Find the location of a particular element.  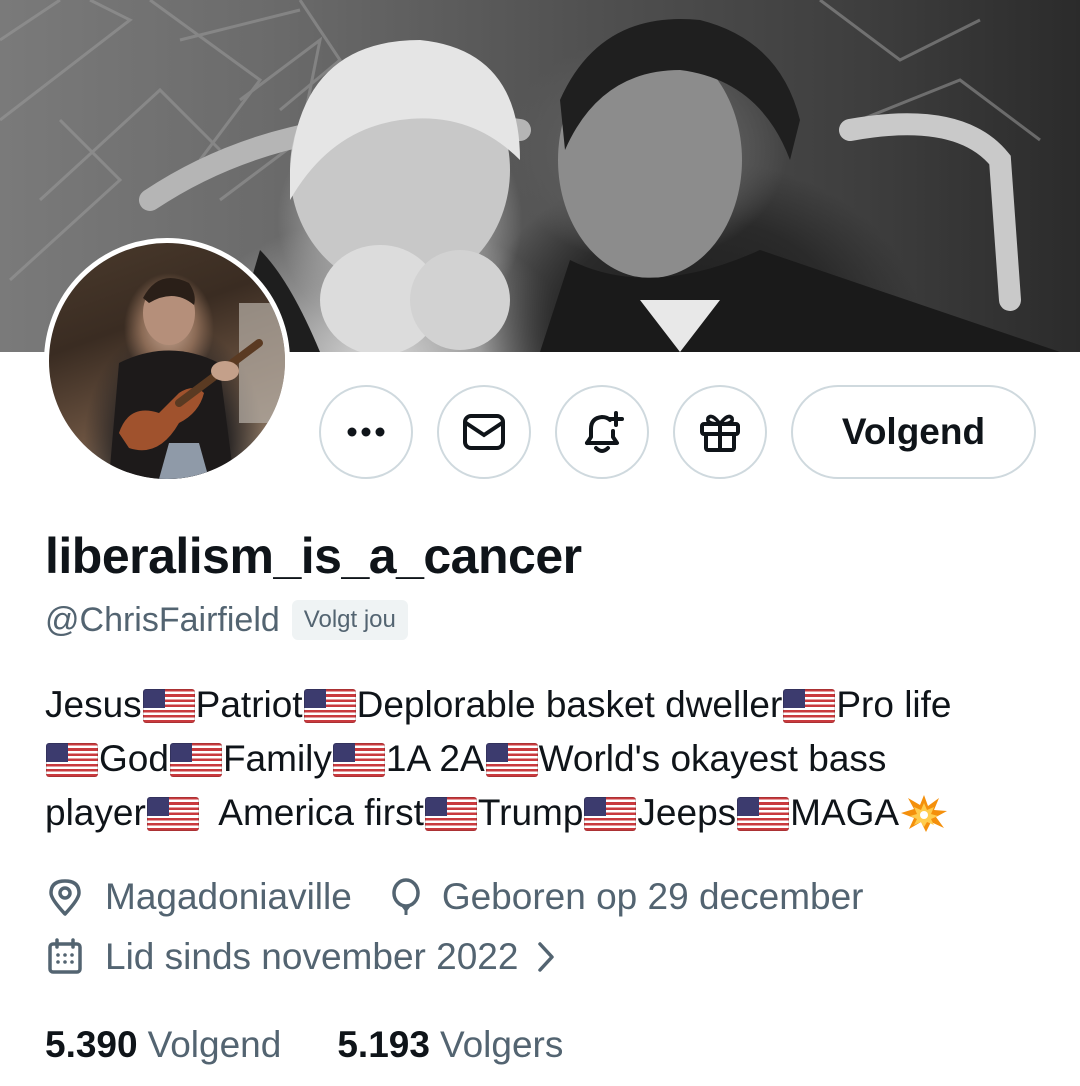

location-item: Magadoniaville is located at coordinates (198, 897).